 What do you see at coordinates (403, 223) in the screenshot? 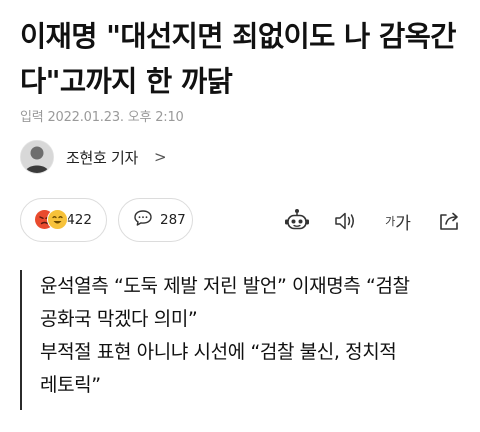
I see `font-size-label-big: 가` at bounding box center [403, 223].